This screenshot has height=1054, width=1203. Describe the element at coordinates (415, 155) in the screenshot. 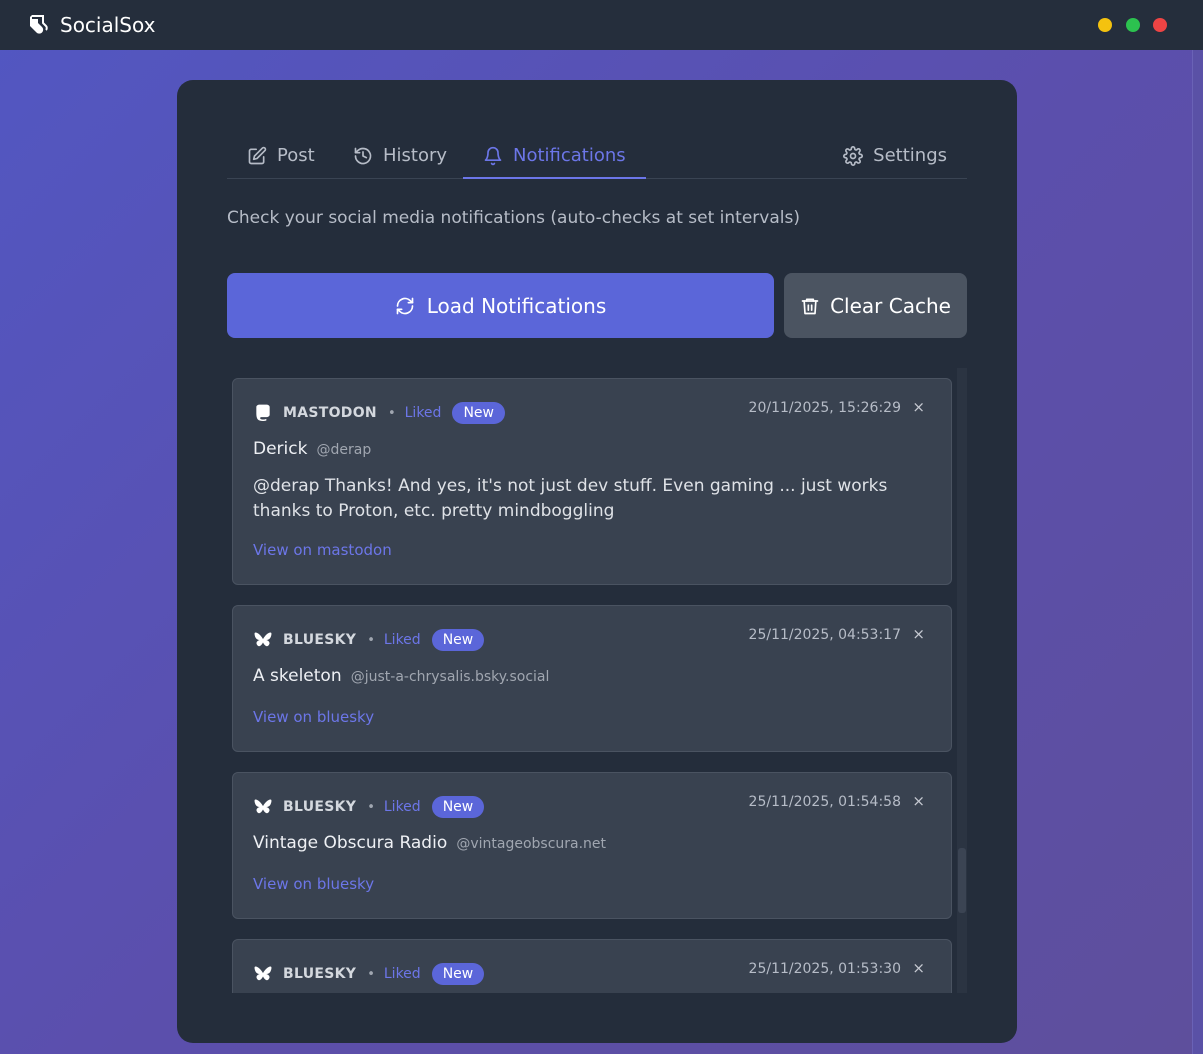

I see `tab-history-label: History` at that location.